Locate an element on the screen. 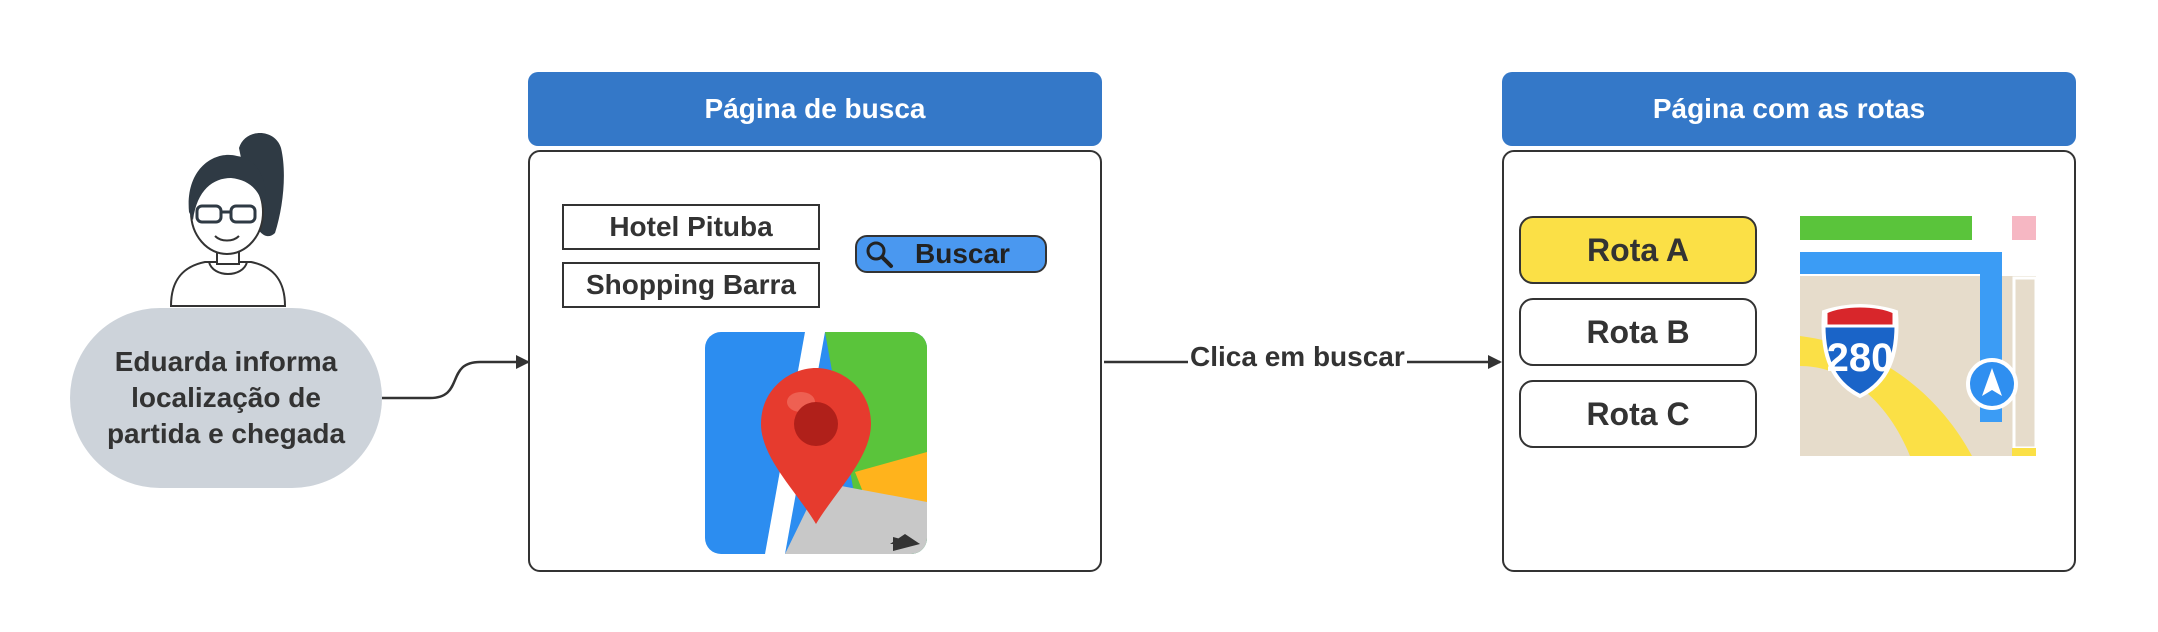  routes-page-title: Página com as rotas is located at coordinates (1789, 108).